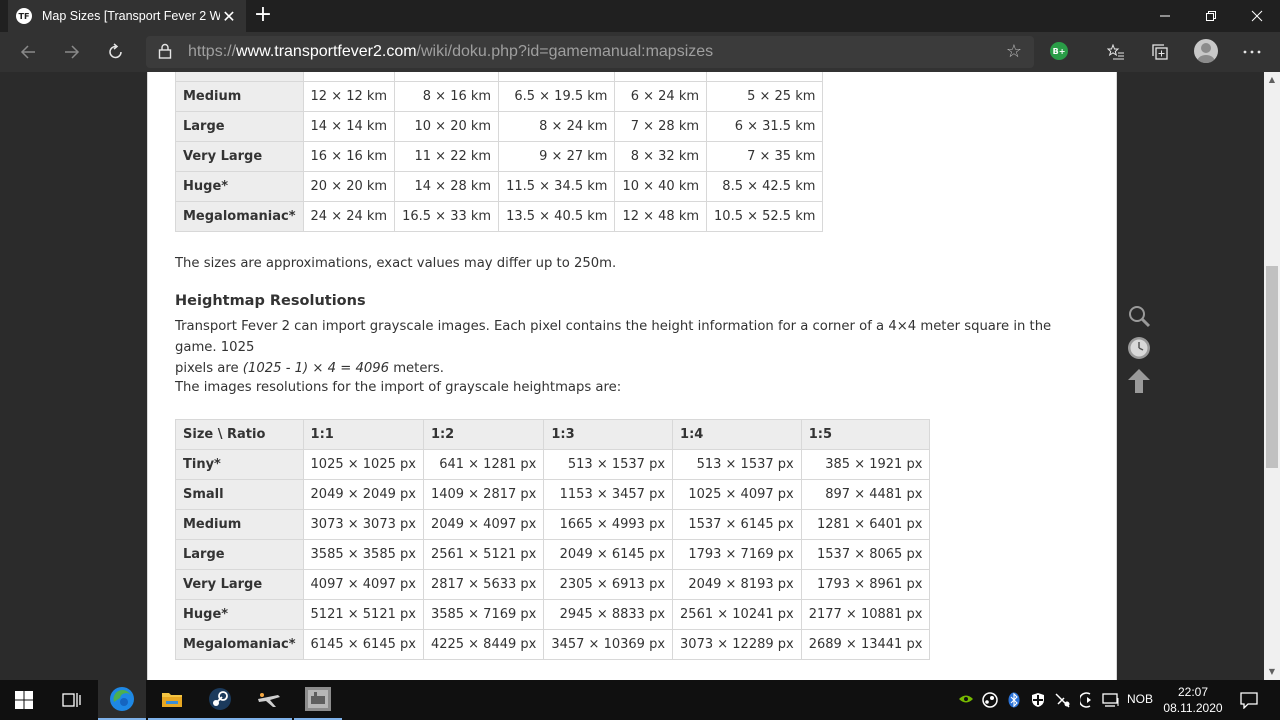 The image size is (1280, 720). I want to click on taskbar-file-explorer, so click(172, 700).